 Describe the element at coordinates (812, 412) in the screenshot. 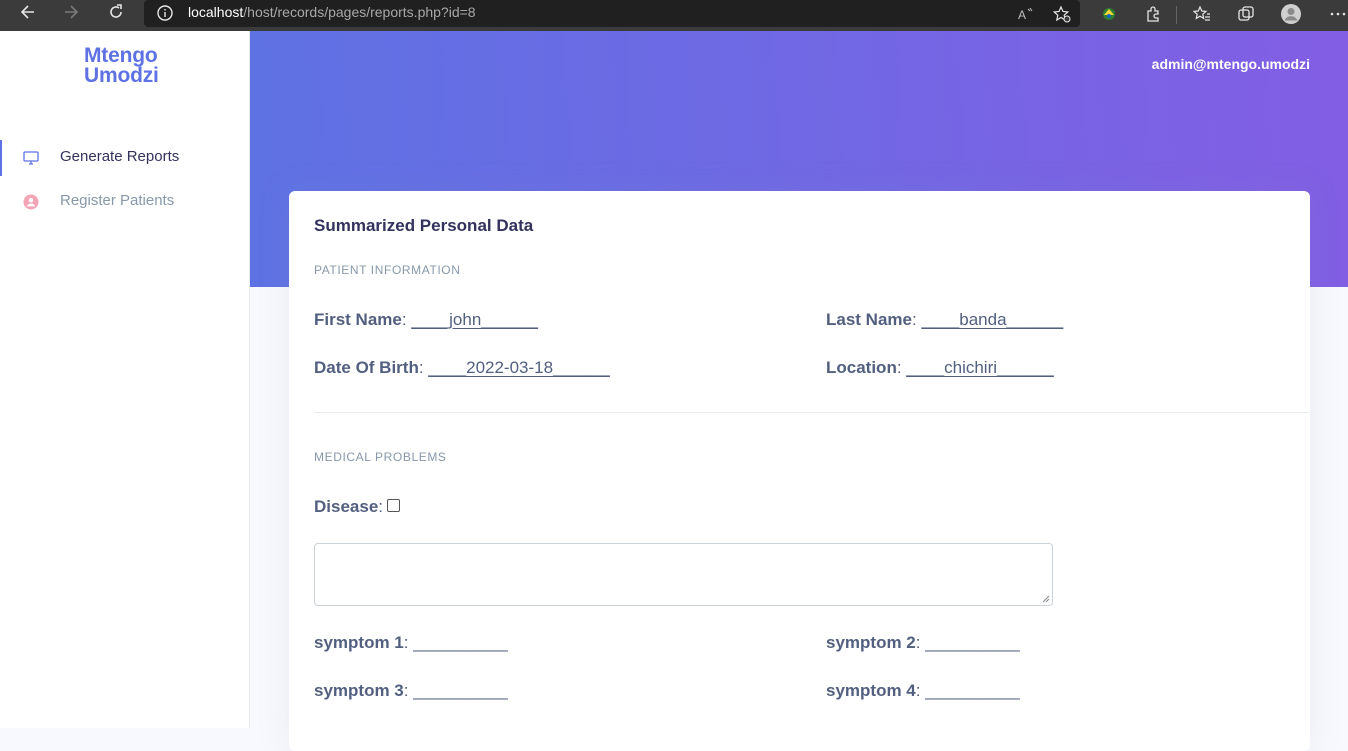

I see `section-divider` at that location.